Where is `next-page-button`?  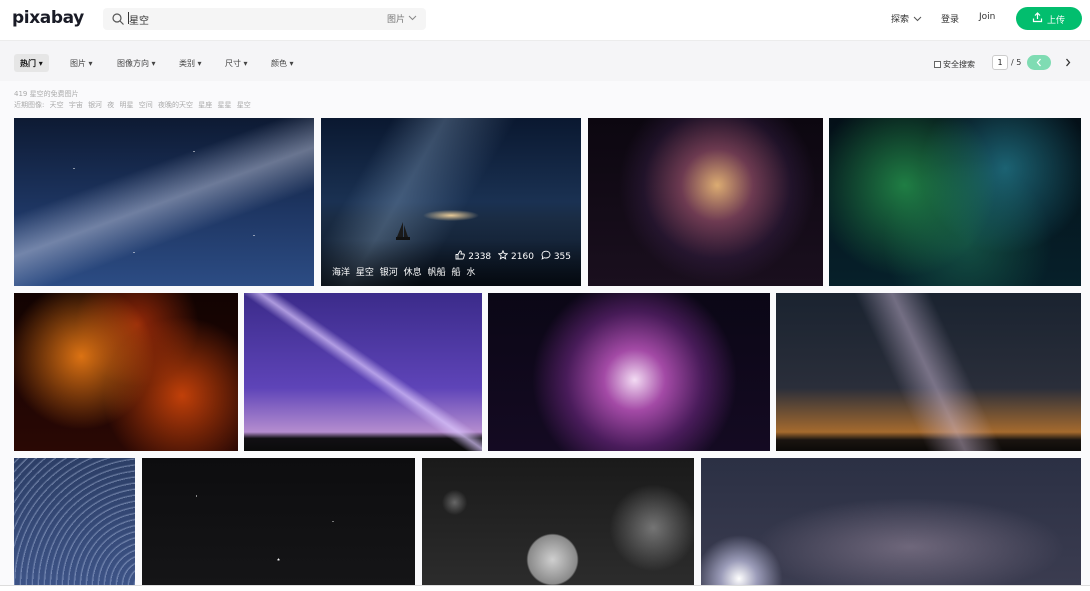 next-page-button is located at coordinates (1068, 62).